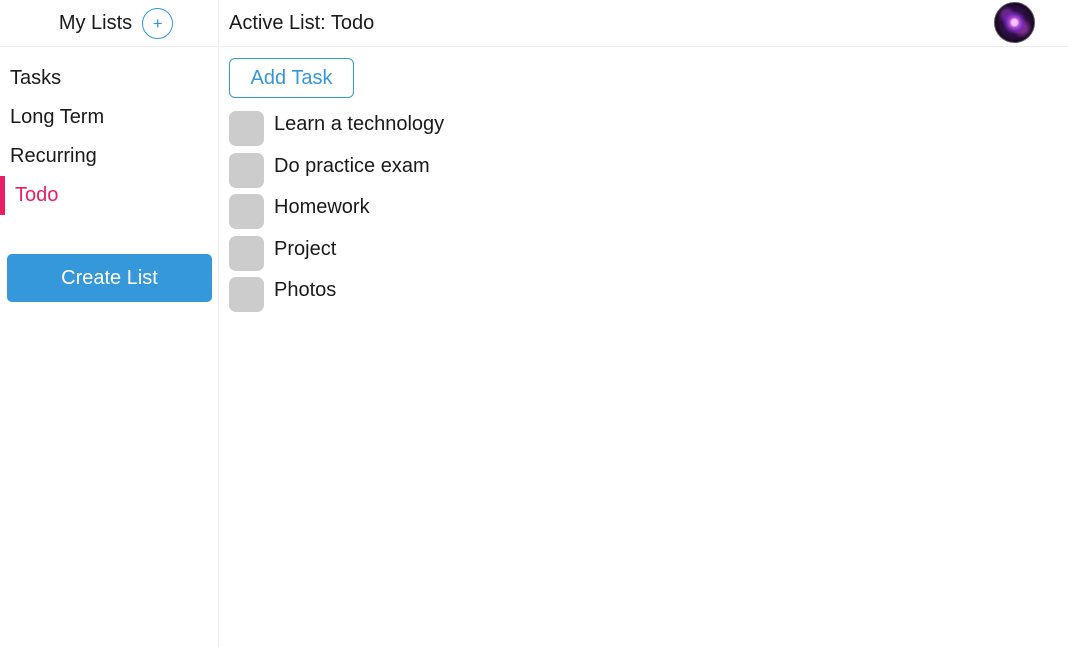 This screenshot has height=647, width=1068. I want to click on sidebar-header: My Lists +, so click(109, 23).